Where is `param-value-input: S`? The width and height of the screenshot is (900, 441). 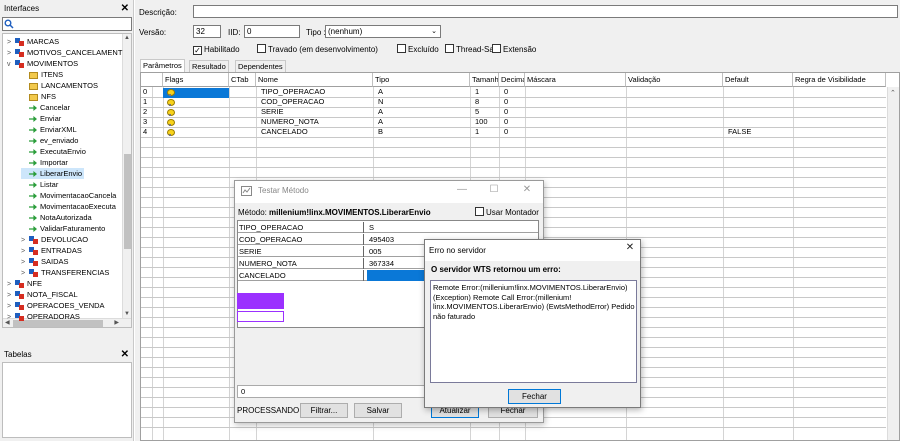
param-value-input: S is located at coordinates (453, 227).